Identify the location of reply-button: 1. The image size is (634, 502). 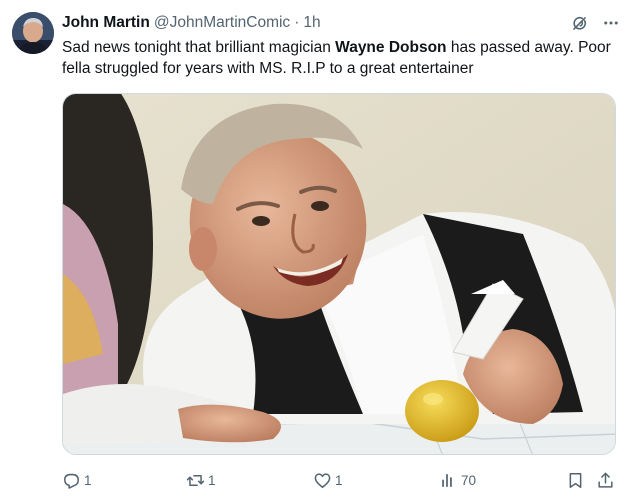
(77, 480).